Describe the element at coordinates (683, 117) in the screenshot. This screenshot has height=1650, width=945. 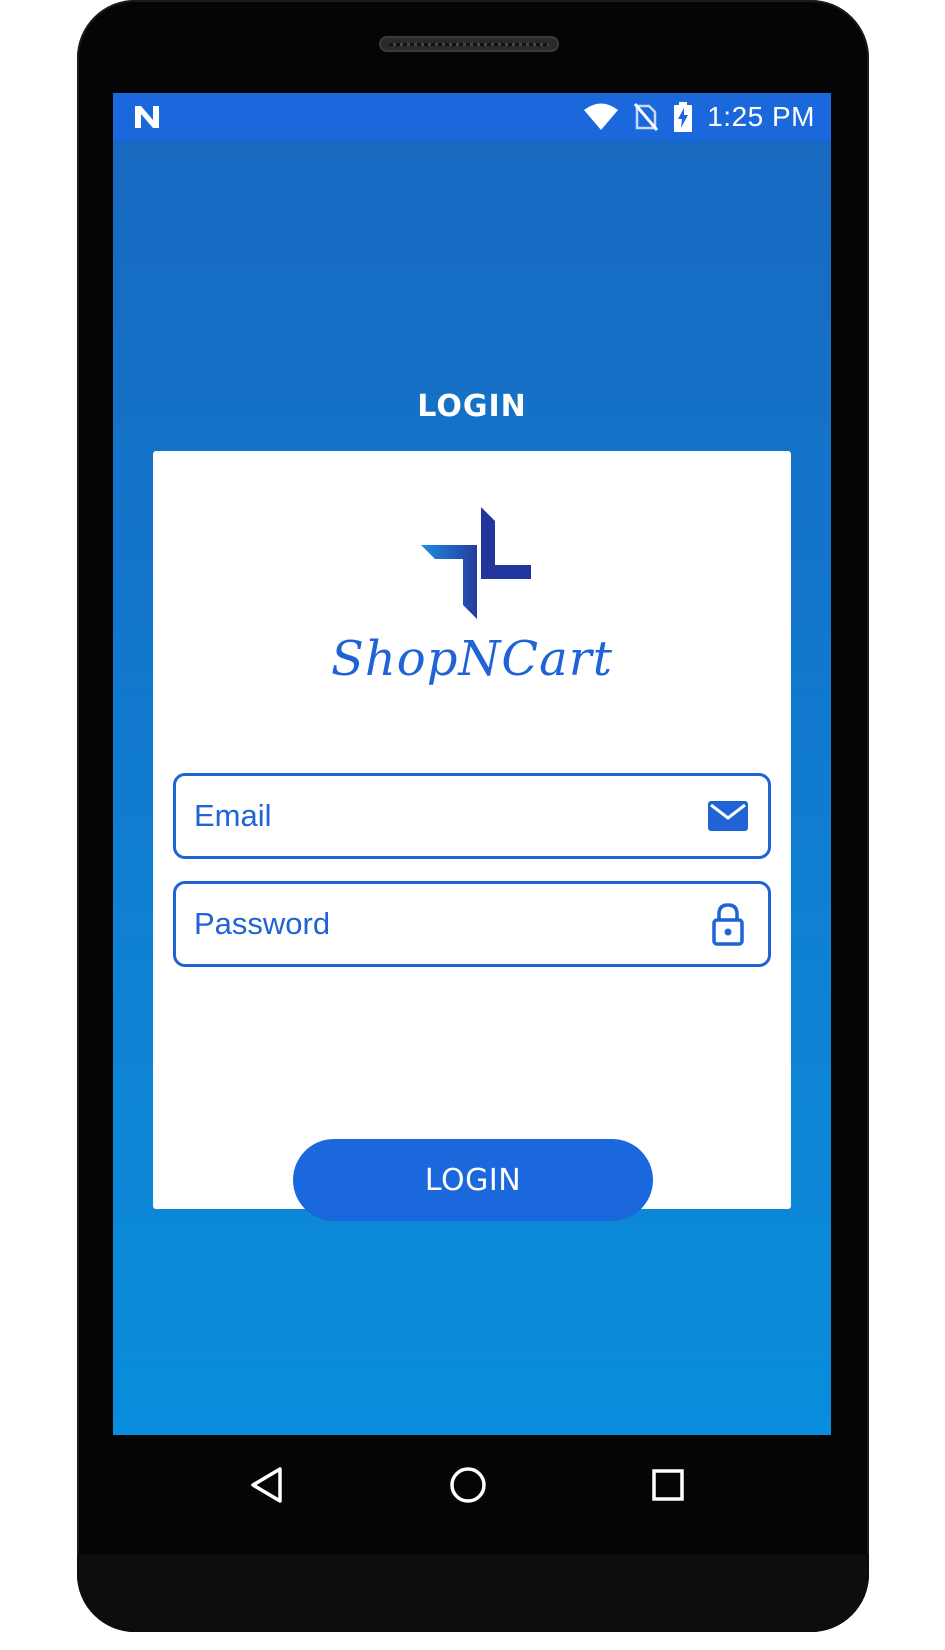
I see `battery-charging-icon` at that location.